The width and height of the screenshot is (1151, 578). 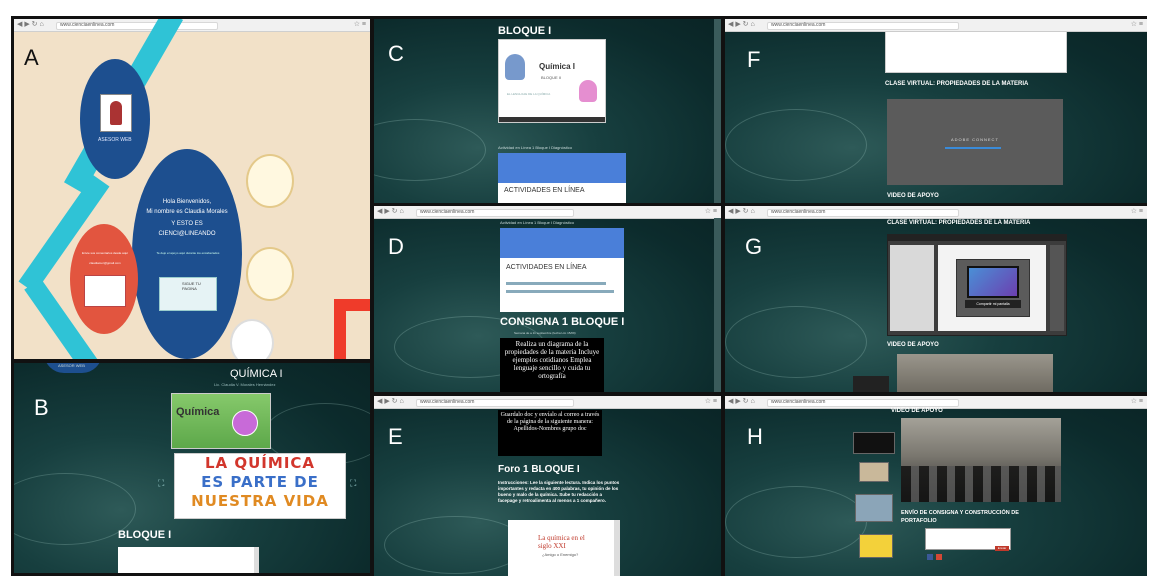 I want to click on screenshare-dialog: Compartir mi pantalla, so click(x=993, y=288).